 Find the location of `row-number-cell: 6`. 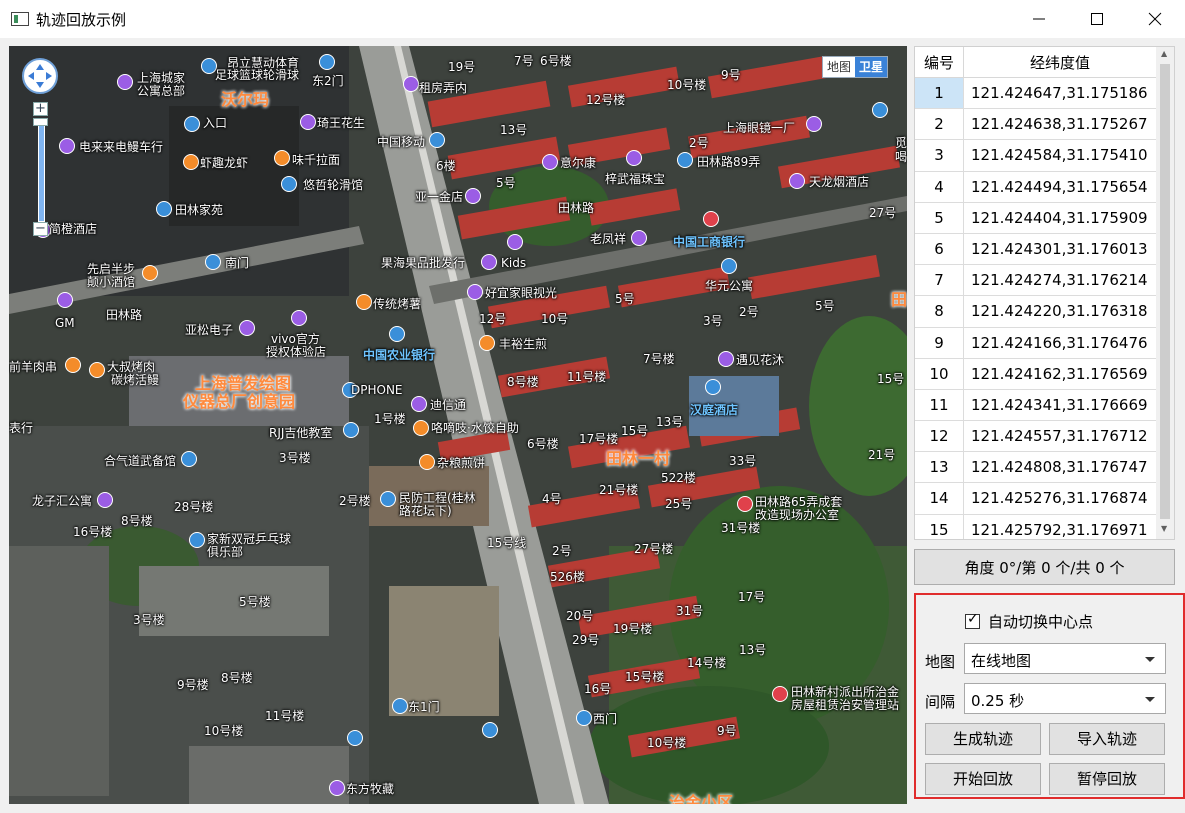

row-number-cell: 6 is located at coordinates (939, 249).